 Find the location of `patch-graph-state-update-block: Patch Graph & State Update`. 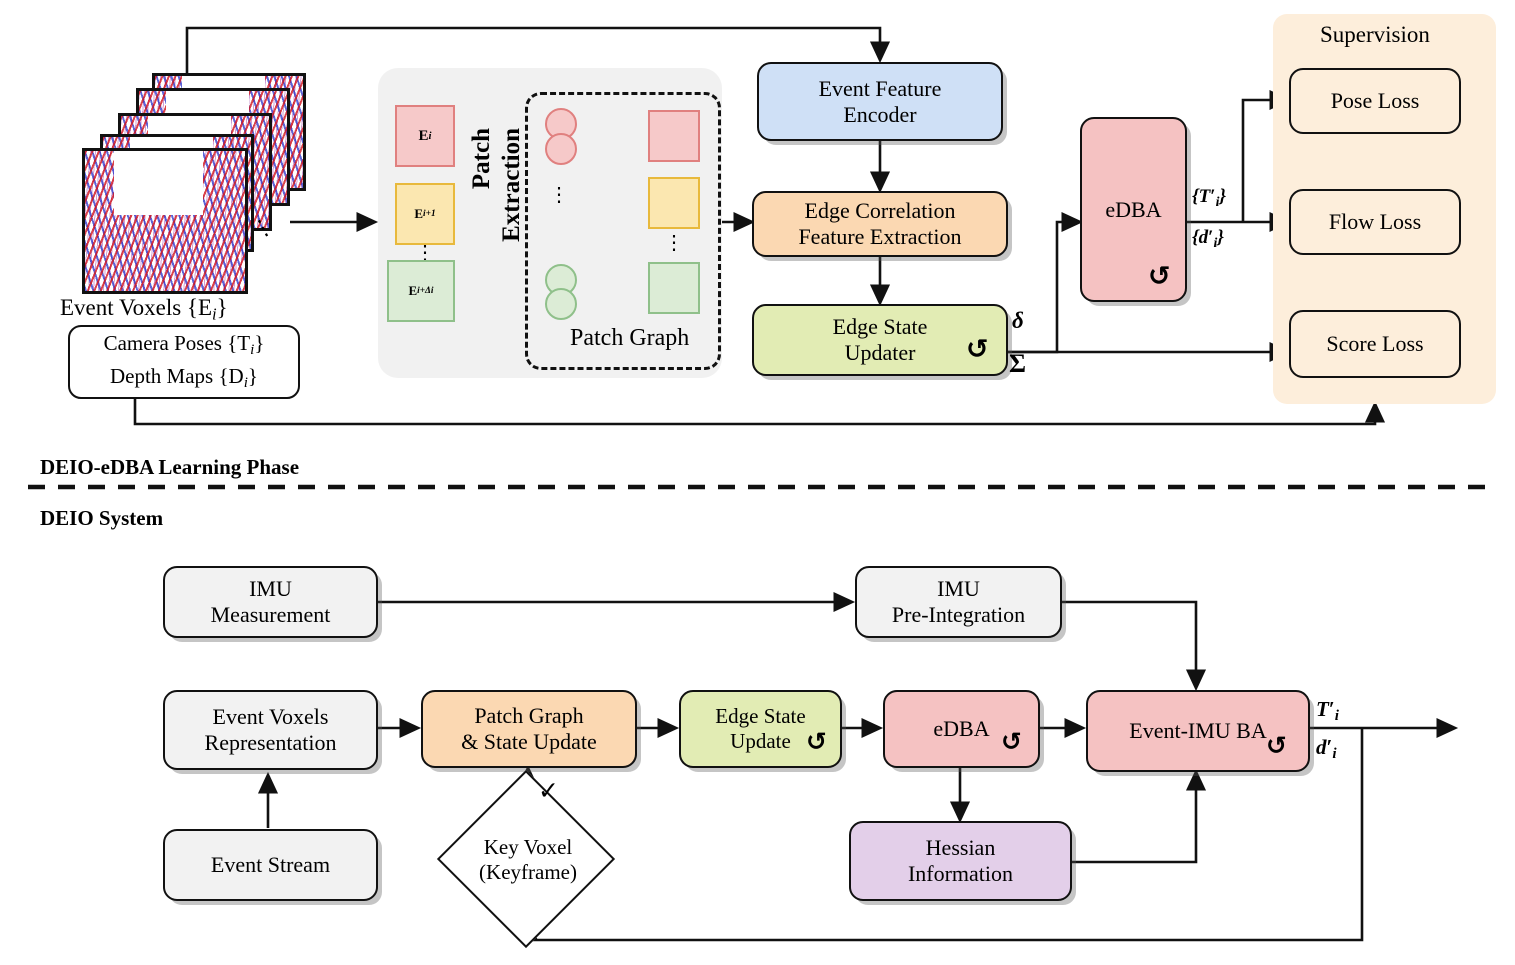

patch-graph-state-update-block: Patch Graph & State Update is located at coordinates (529, 729).